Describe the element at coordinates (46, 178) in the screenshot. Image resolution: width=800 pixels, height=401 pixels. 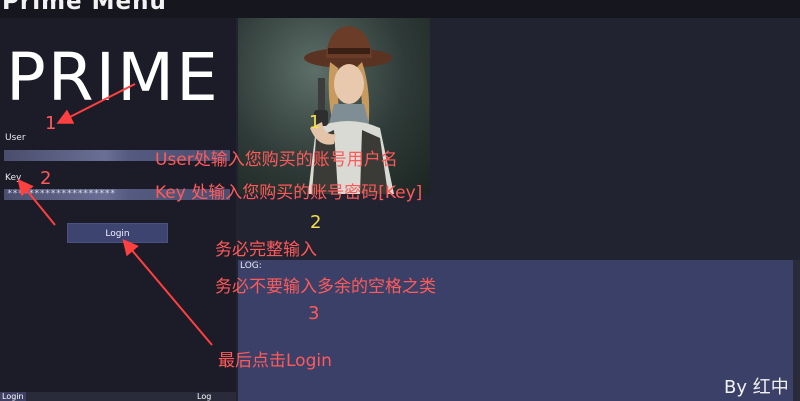
I see `annotation-number-2: 2` at that location.